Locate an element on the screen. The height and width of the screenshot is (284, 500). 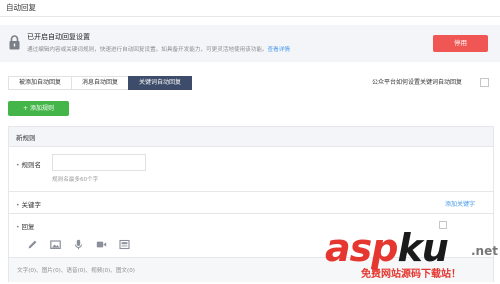
news-icon is located at coordinates (125, 244).